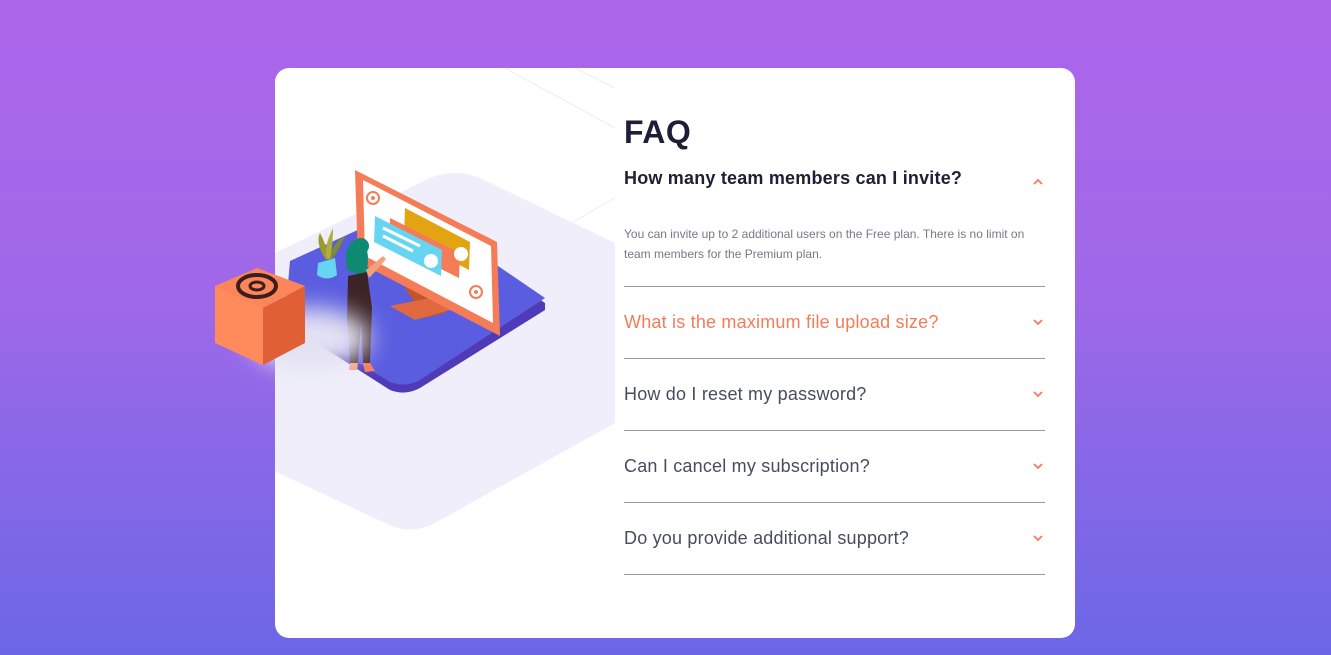 The image size is (1331, 655). I want to click on faq-question-text: Do you provide additional support?, so click(766, 538).